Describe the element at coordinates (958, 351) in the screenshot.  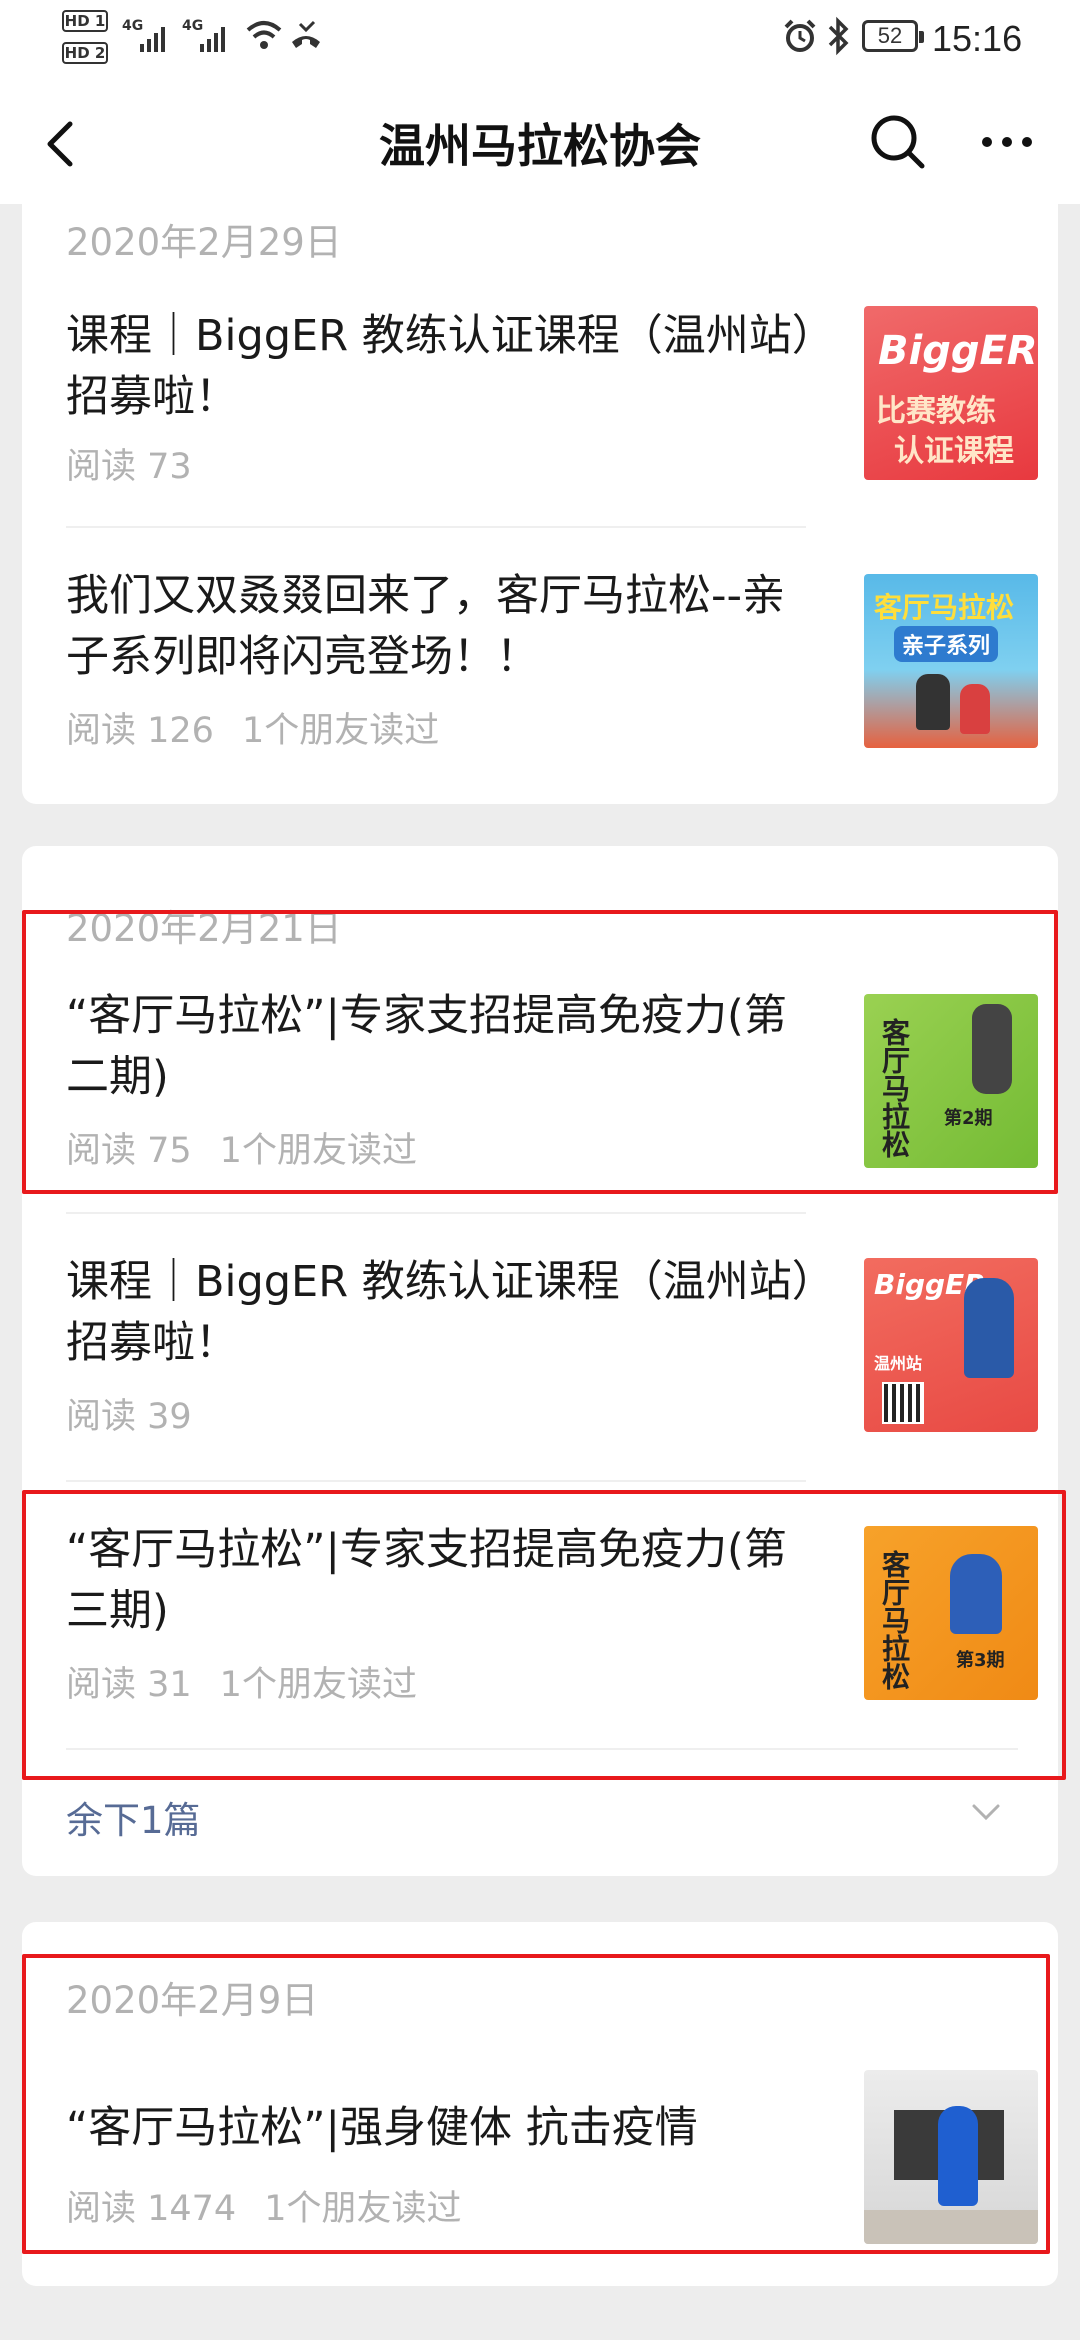
I see `thumb-text: BiggER` at that location.